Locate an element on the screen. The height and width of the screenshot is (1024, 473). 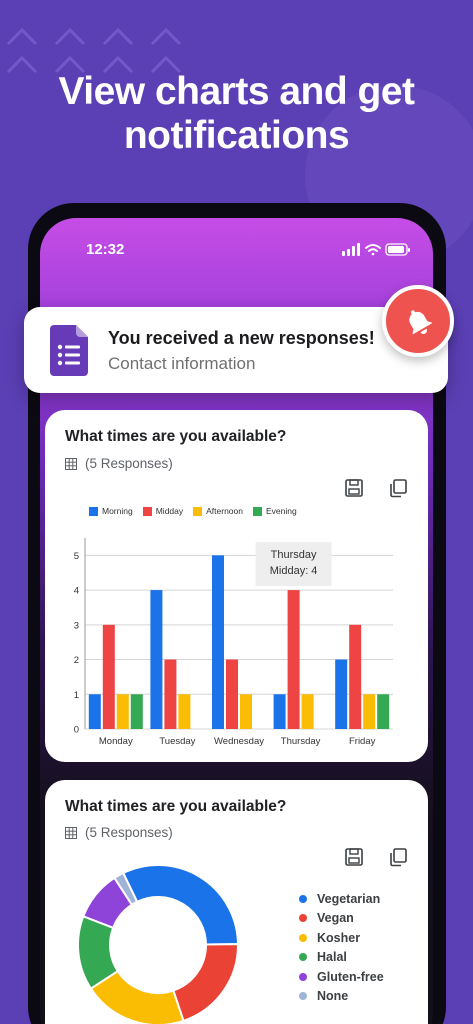
legend-item: Morning is located at coordinates (111, 511).